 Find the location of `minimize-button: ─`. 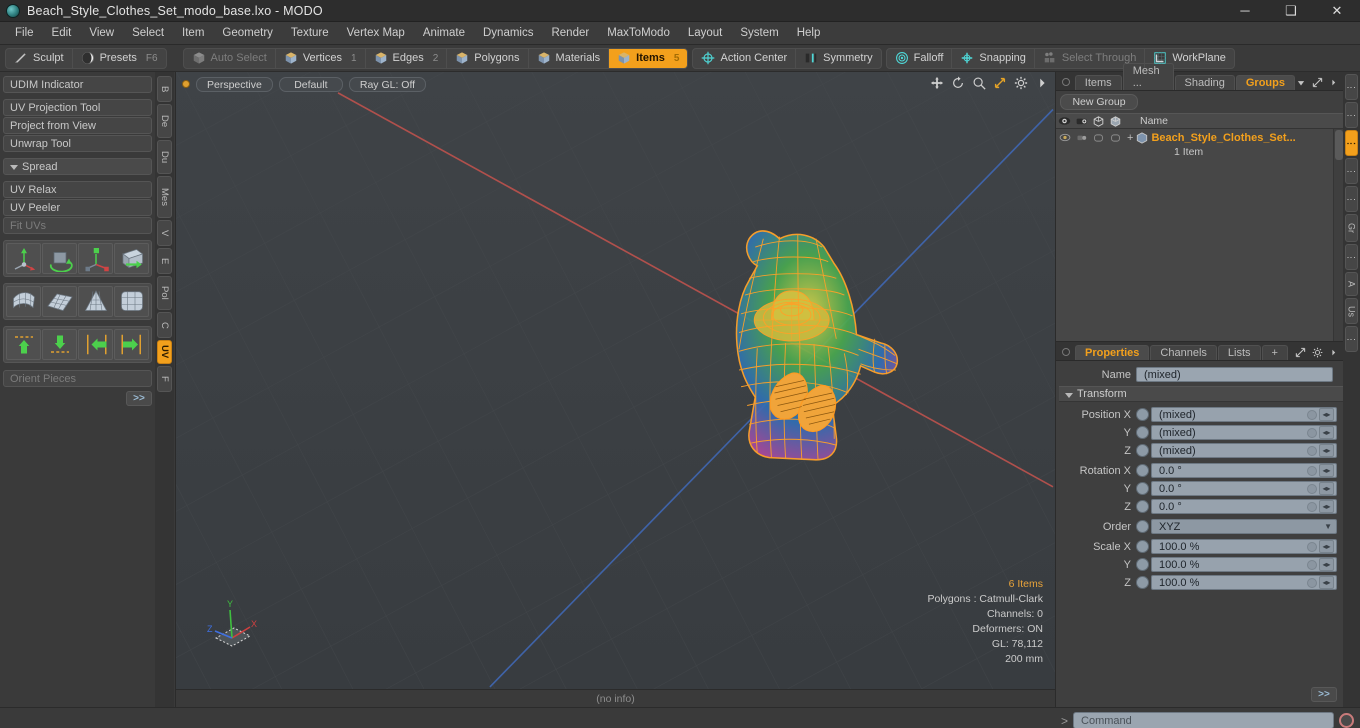

minimize-button: ─ is located at coordinates (1245, 10).